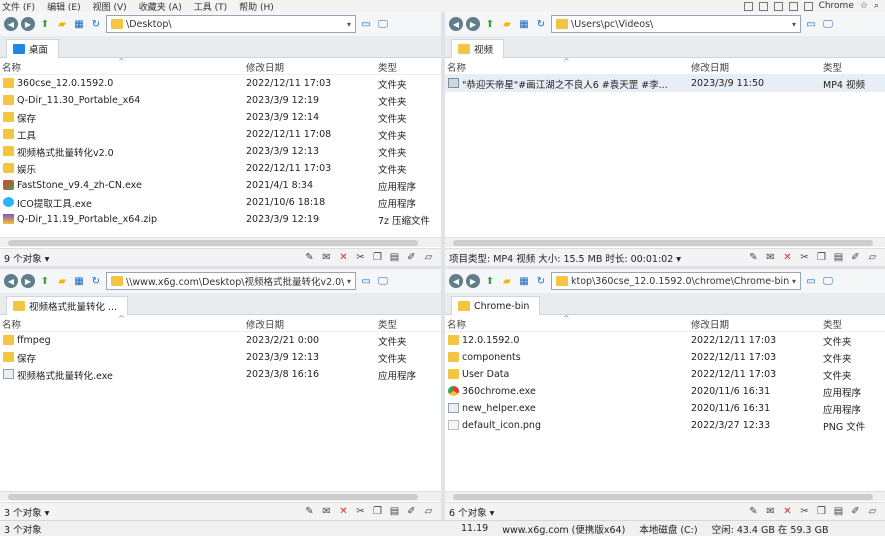 This screenshot has width=885, height=536. I want to click on menu-file: 文件 (F), so click(18, 6).